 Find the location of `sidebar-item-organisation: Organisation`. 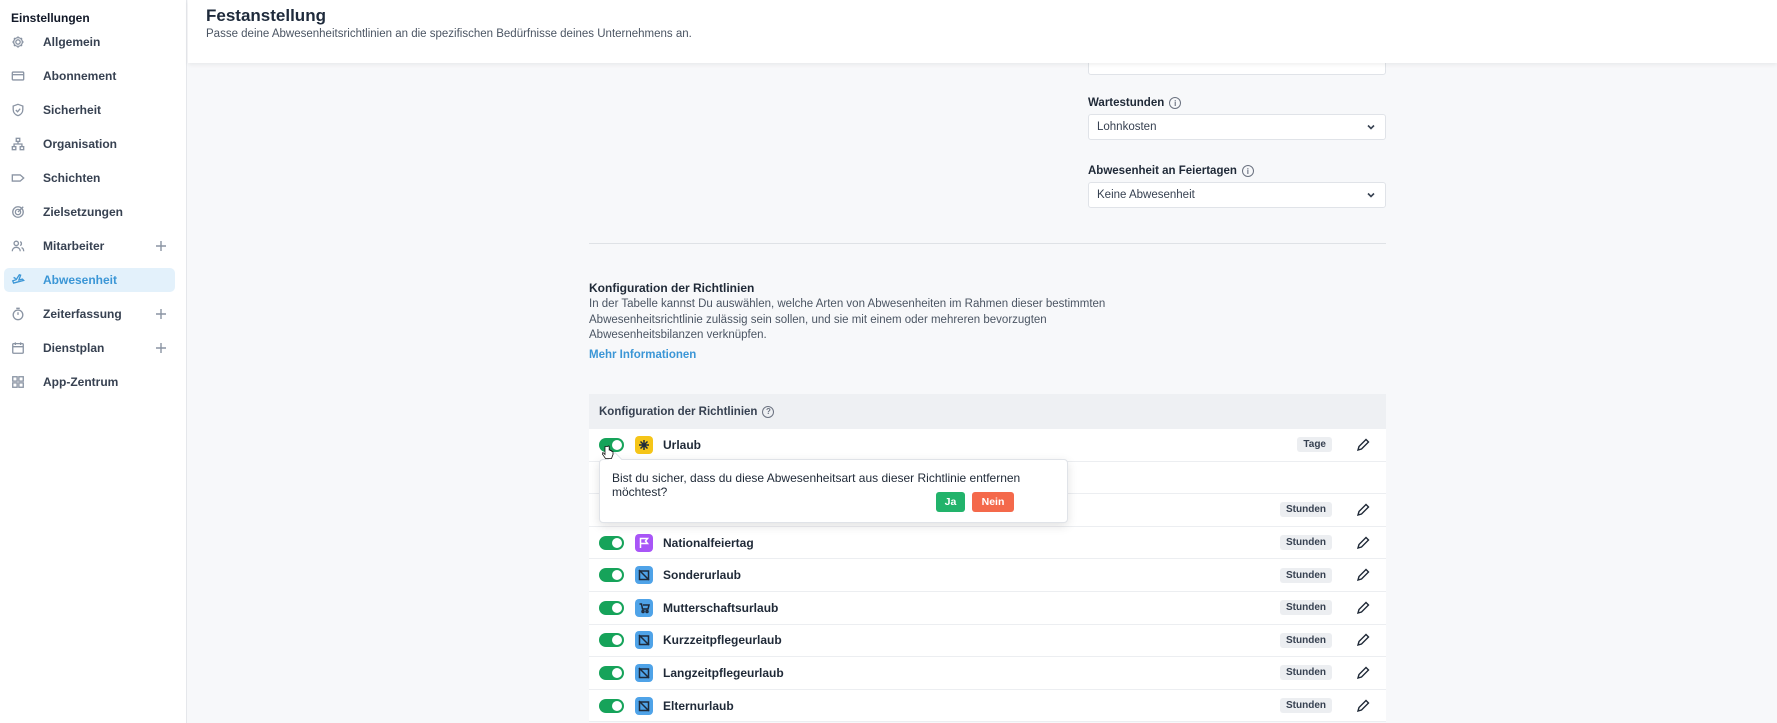

sidebar-item-organisation: Organisation is located at coordinates (89, 144).